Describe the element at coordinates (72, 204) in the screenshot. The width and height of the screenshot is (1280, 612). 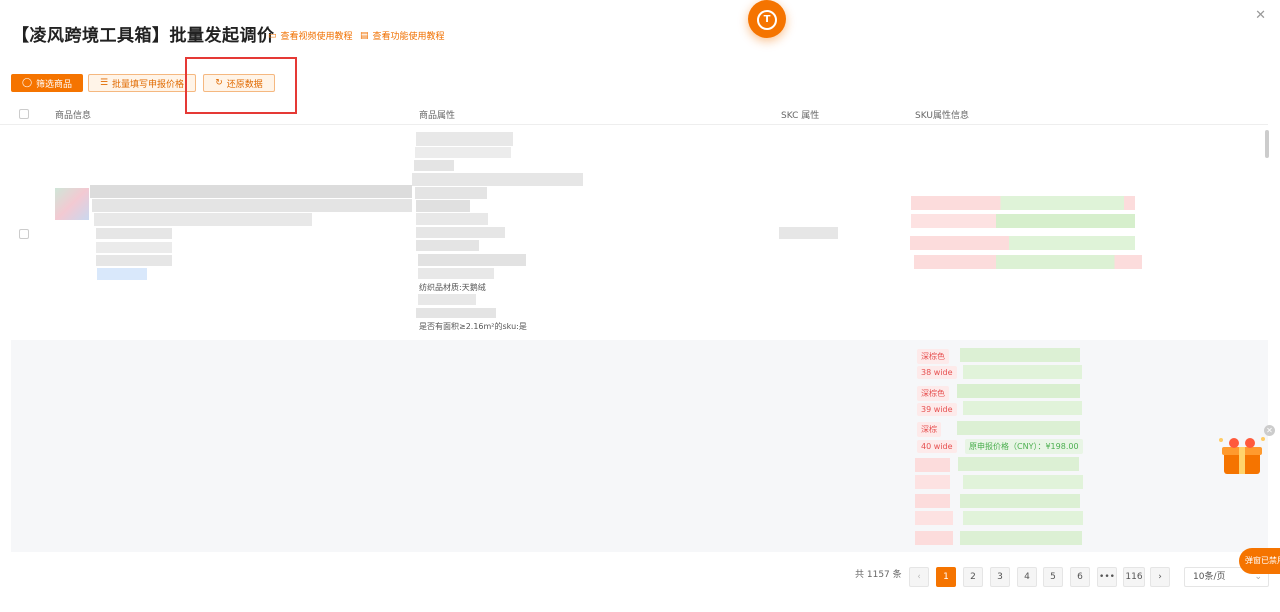
I see `product-thumbnail` at that location.